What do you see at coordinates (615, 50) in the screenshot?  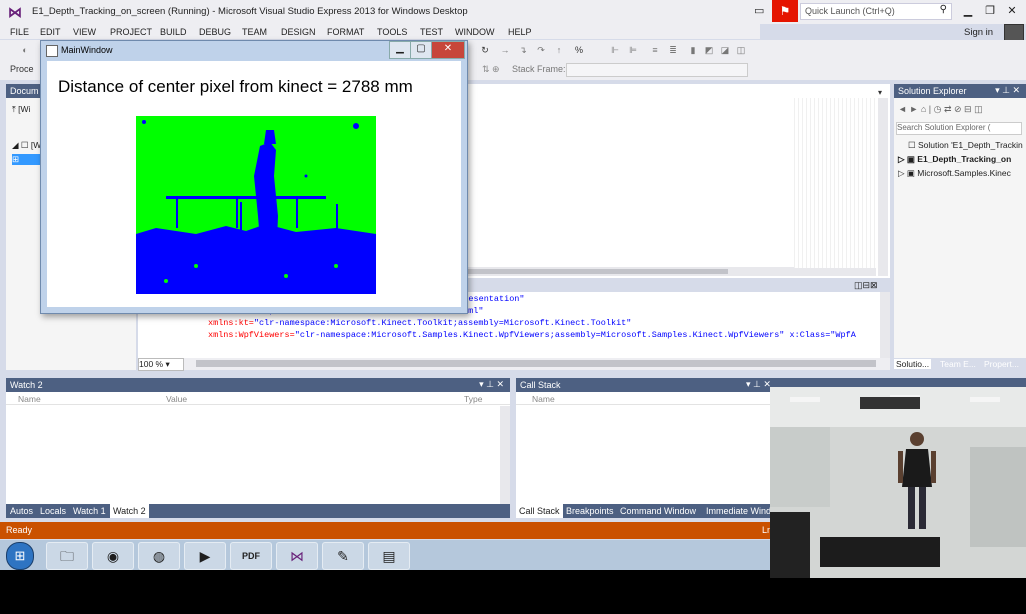 I see `align-icon: ⊩` at bounding box center [615, 50].